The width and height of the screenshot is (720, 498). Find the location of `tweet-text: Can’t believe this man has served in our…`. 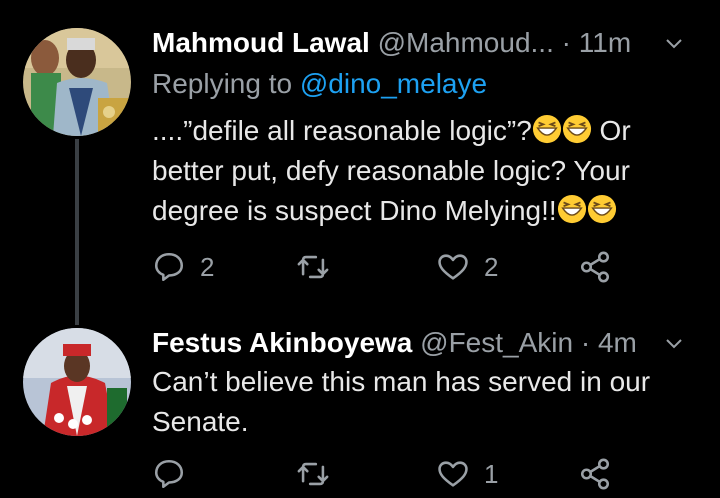

tweet-text: Can’t believe this man has served in our… is located at coordinates (417, 402).